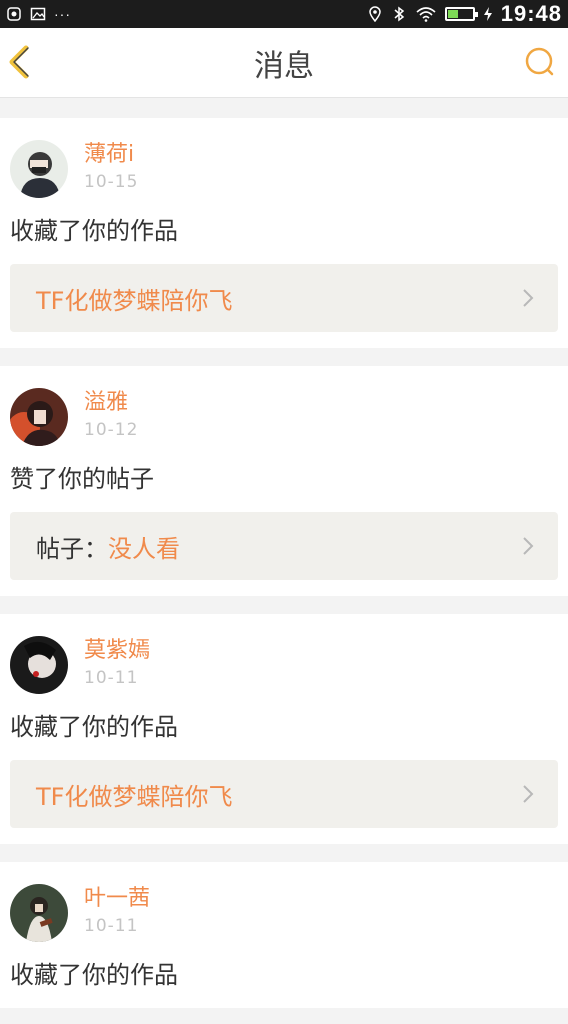 The image size is (568, 1024). What do you see at coordinates (284, 546) in the screenshot?
I see `referenced-post: 帖子： 没人看` at bounding box center [284, 546].